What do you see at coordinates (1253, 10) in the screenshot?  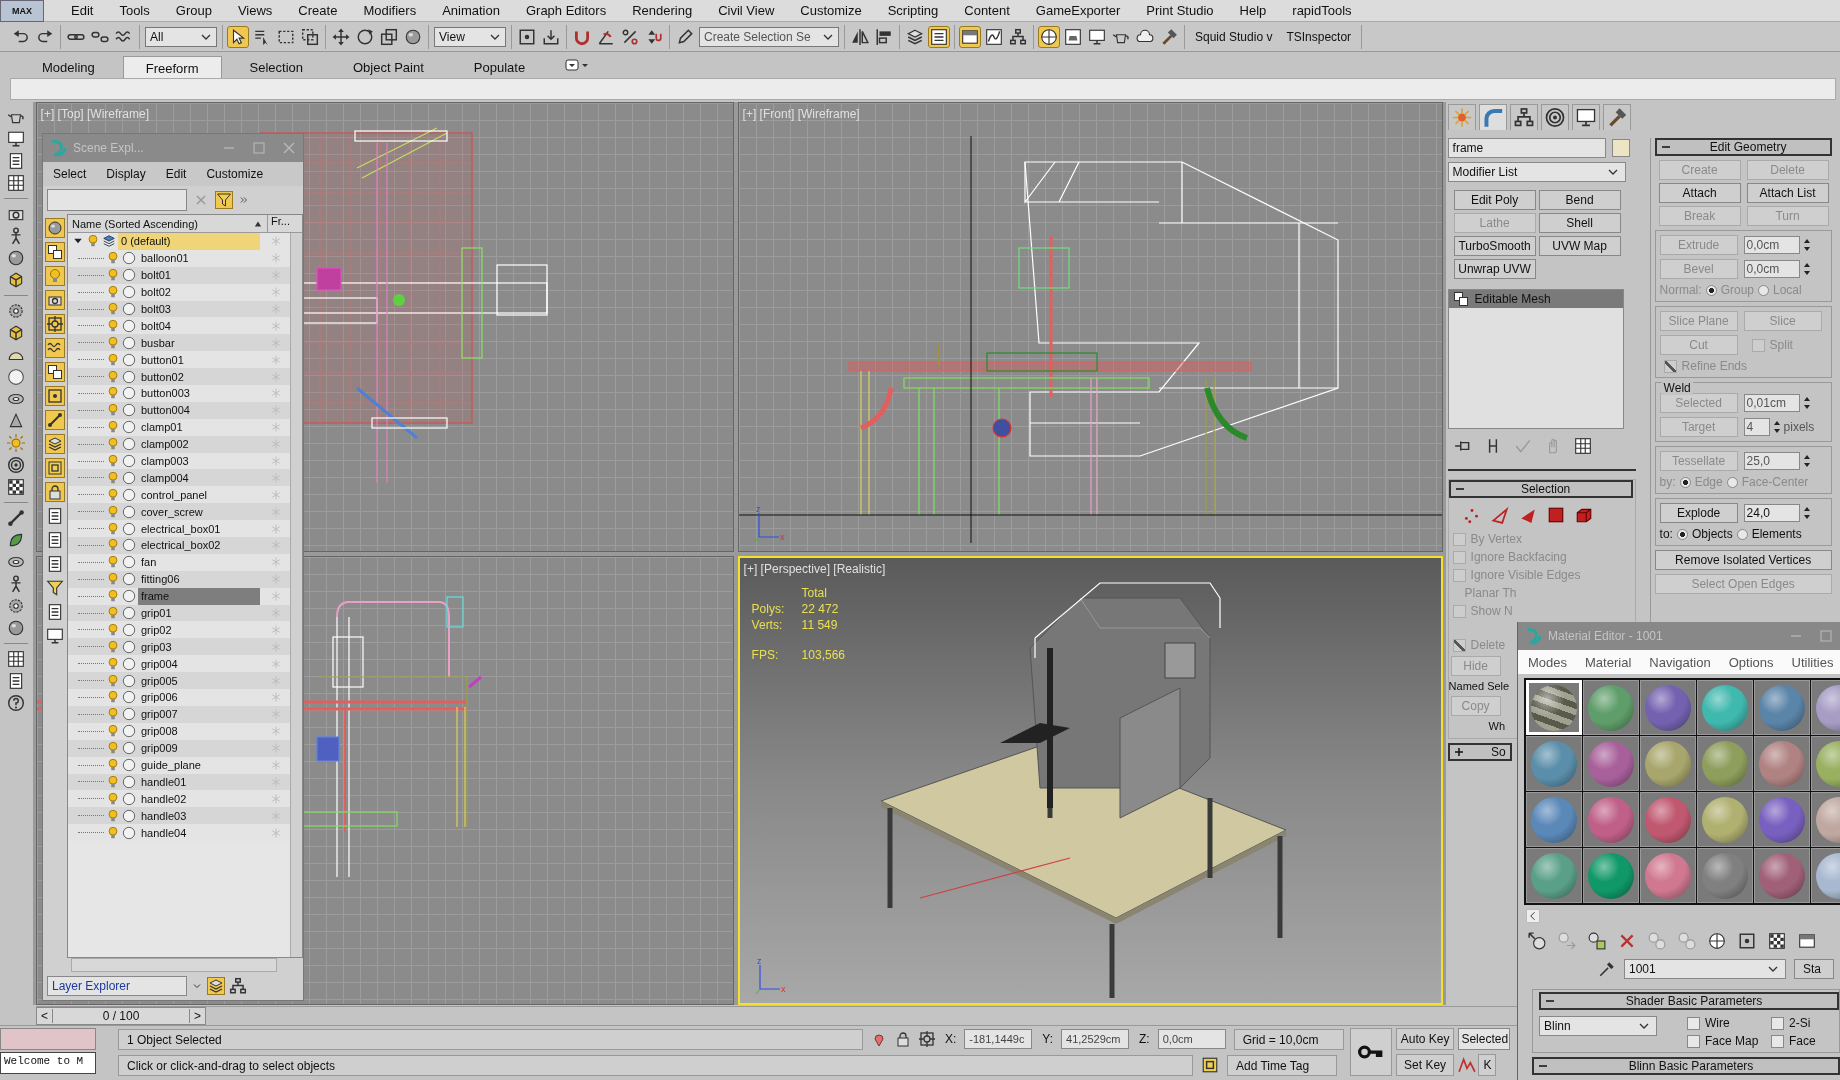 I see `menu-item: Help` at bounding box center [1253, 10].